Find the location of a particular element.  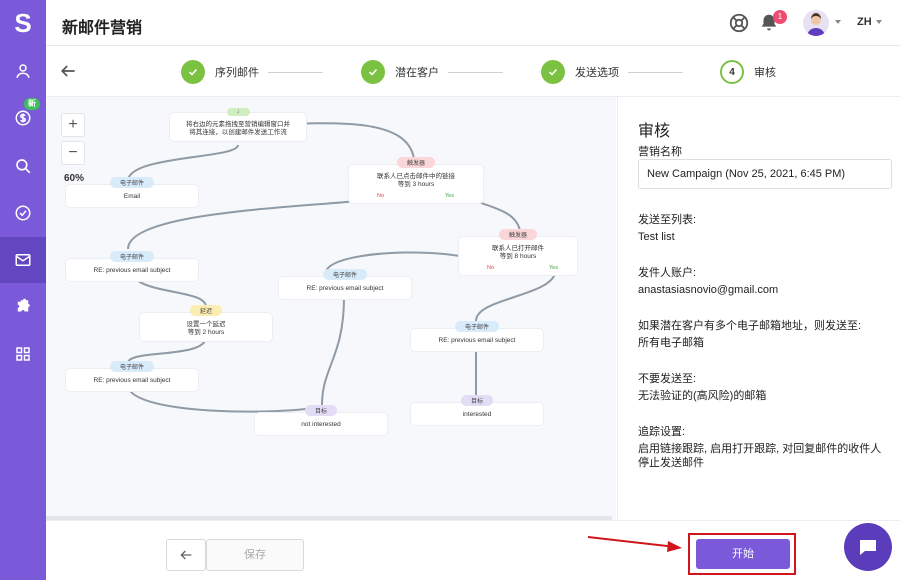

sender-label: 发件人账户: is located at coordinates (667, 273).